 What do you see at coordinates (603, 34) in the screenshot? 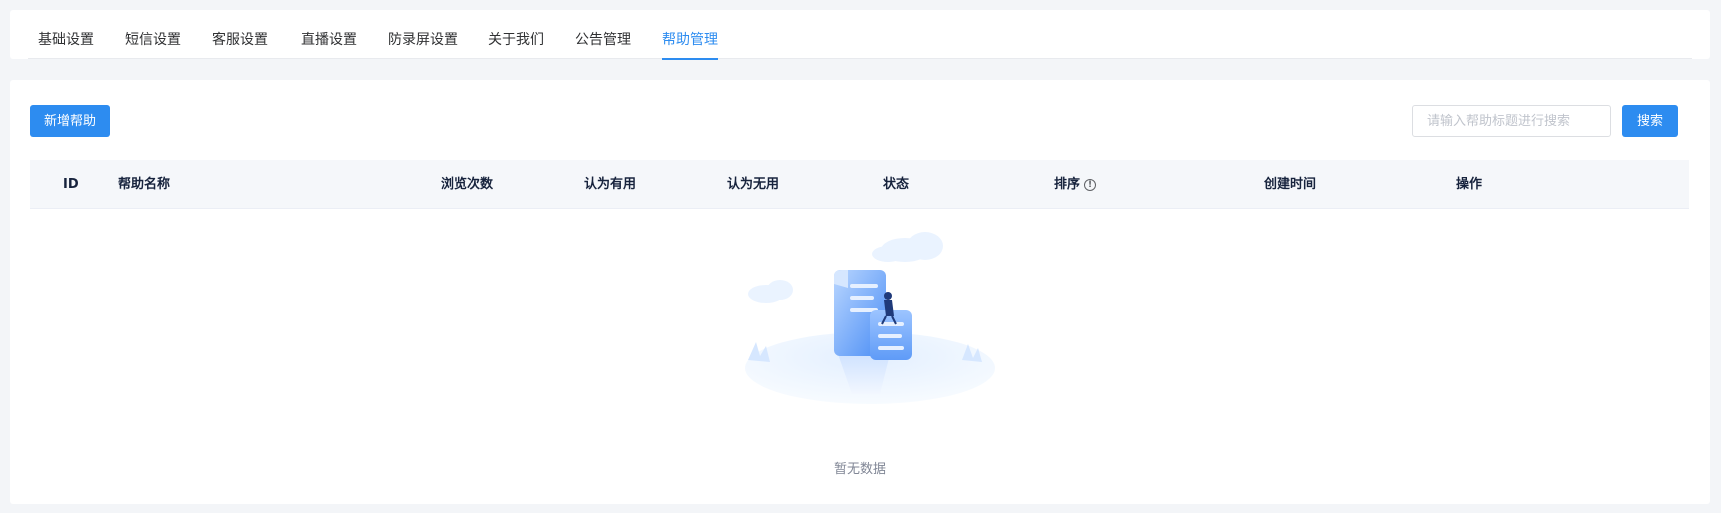
I see `tab-announcement-management: 公告管理` at bounding box center [603, 34].